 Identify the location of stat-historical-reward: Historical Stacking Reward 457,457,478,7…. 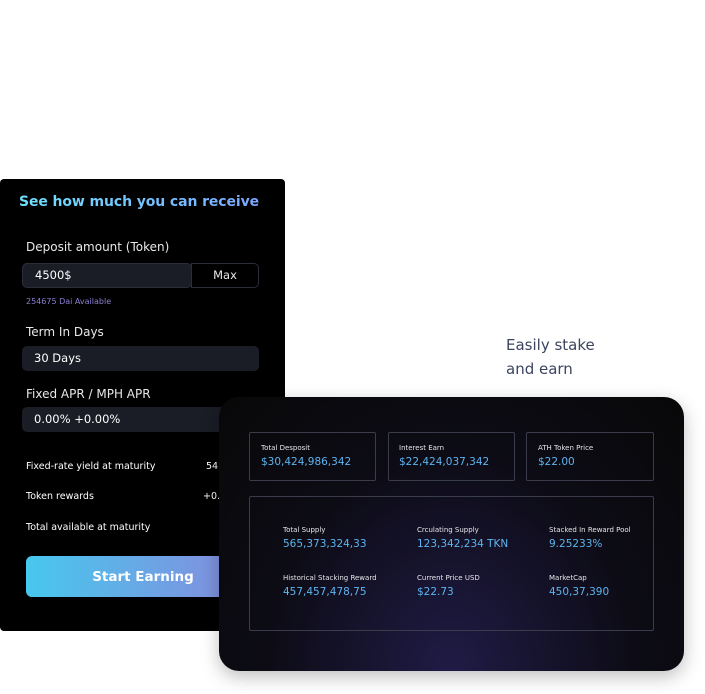
(330, 586).